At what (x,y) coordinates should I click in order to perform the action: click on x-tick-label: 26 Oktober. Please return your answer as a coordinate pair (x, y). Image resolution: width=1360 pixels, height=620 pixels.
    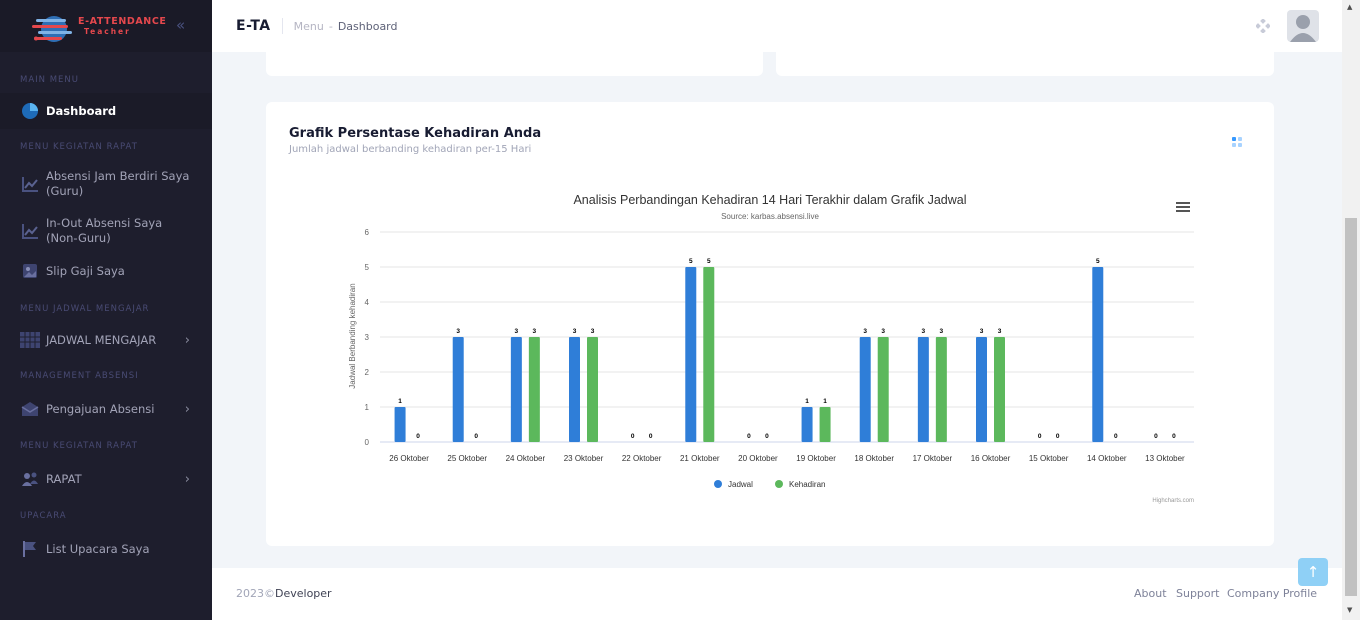
    Looking at the image, I should click on (409, 458).